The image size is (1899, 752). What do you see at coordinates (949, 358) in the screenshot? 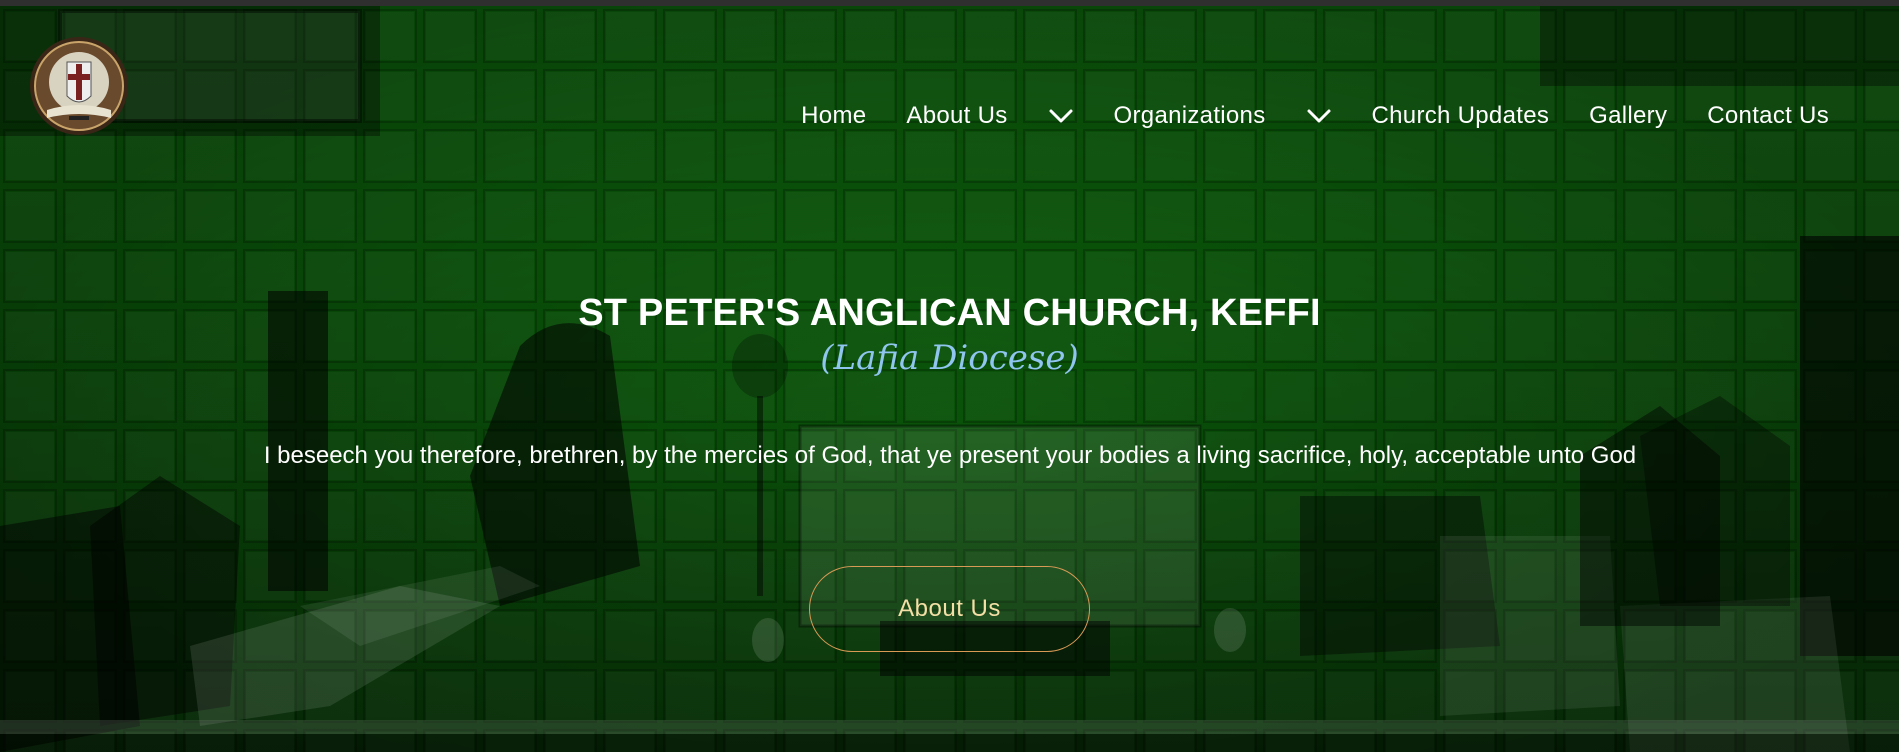
I see `diocese-subtitle: (Lafia Diocese)` at bounding box center [949, 358].